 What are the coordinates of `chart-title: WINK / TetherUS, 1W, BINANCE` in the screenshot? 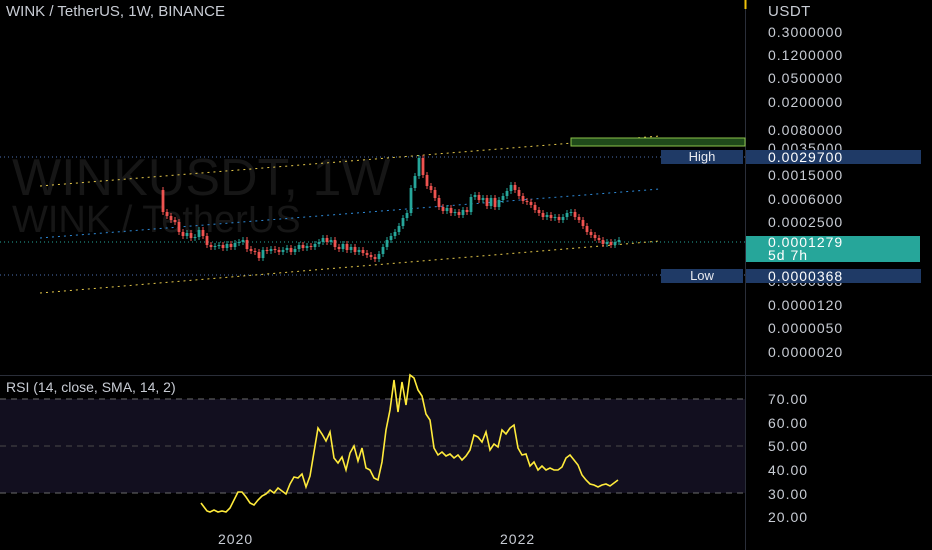 It's located at (115, 11).